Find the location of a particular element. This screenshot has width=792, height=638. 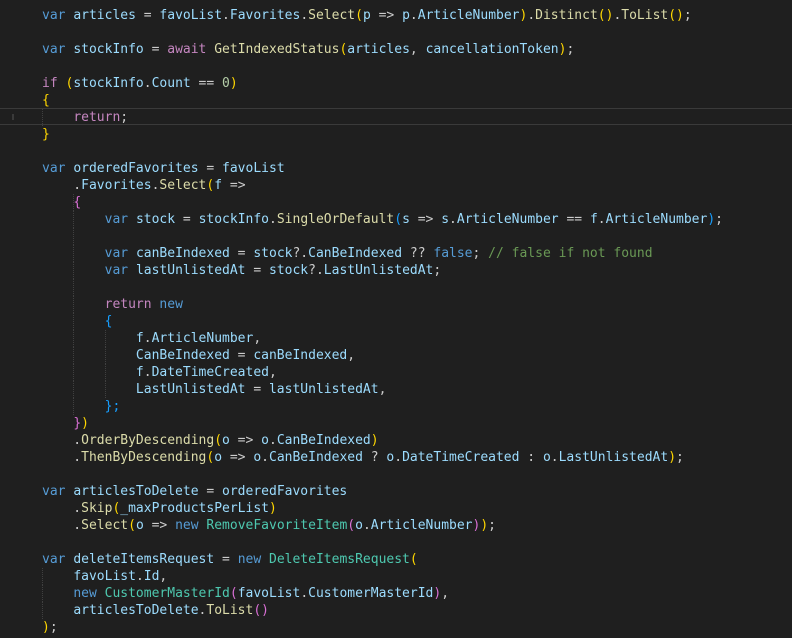

code-line: .Favorites.Select(f => is located at coordinates (396, 185).